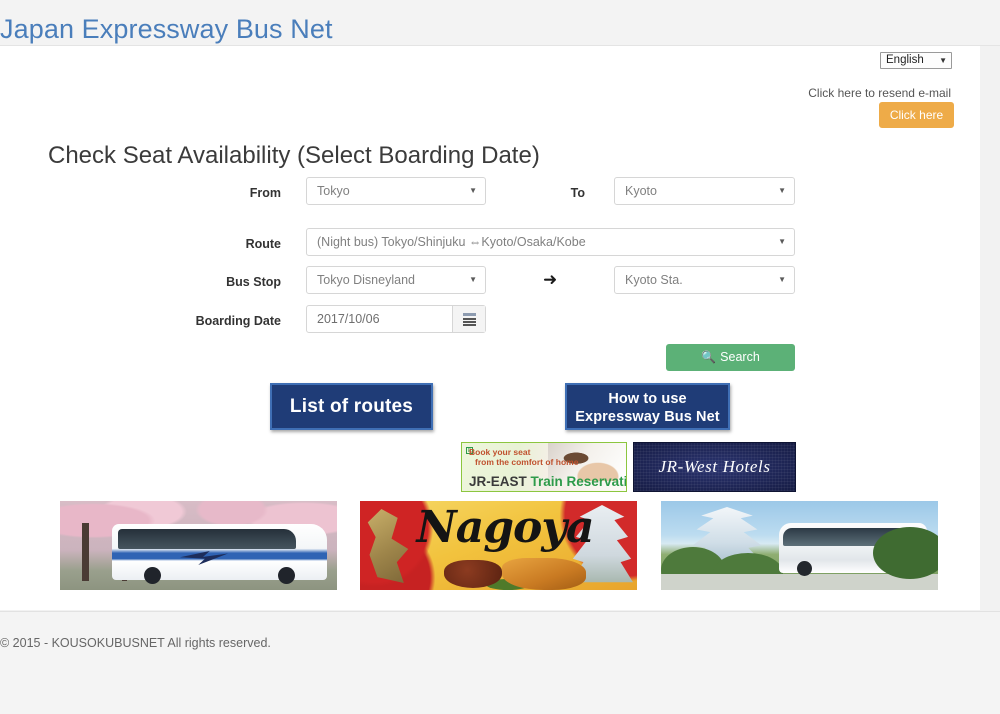 This screenshot has width=1000, height=714. I want to click on boarding-date-label: Boarding Date, so click(238, 321).